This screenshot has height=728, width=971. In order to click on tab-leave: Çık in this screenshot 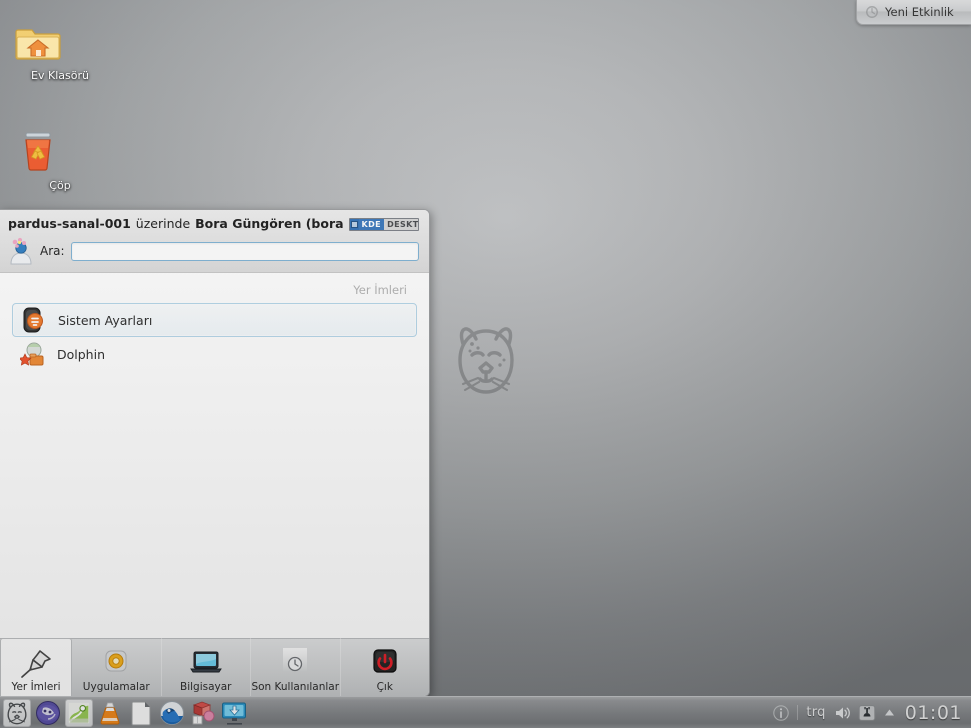, I will do `click(385, 667)`.